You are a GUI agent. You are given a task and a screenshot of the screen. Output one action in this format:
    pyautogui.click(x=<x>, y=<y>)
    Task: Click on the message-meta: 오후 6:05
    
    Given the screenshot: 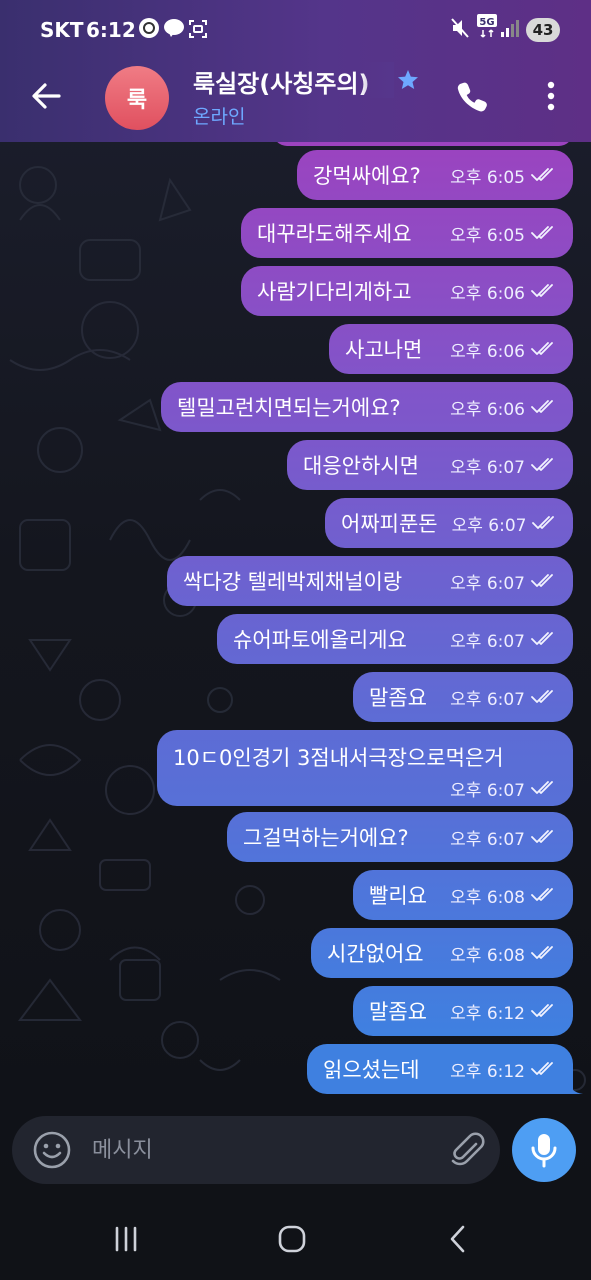 What is the action you would take?
    pyautogui.click(x=503, y=233)
    